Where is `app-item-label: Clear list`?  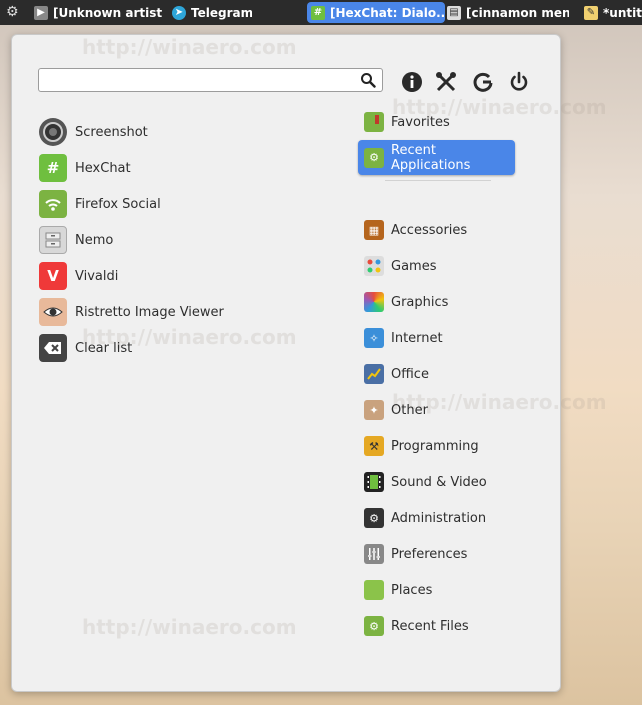
app-item-label: Clear list is located at coordinates (104, 348).